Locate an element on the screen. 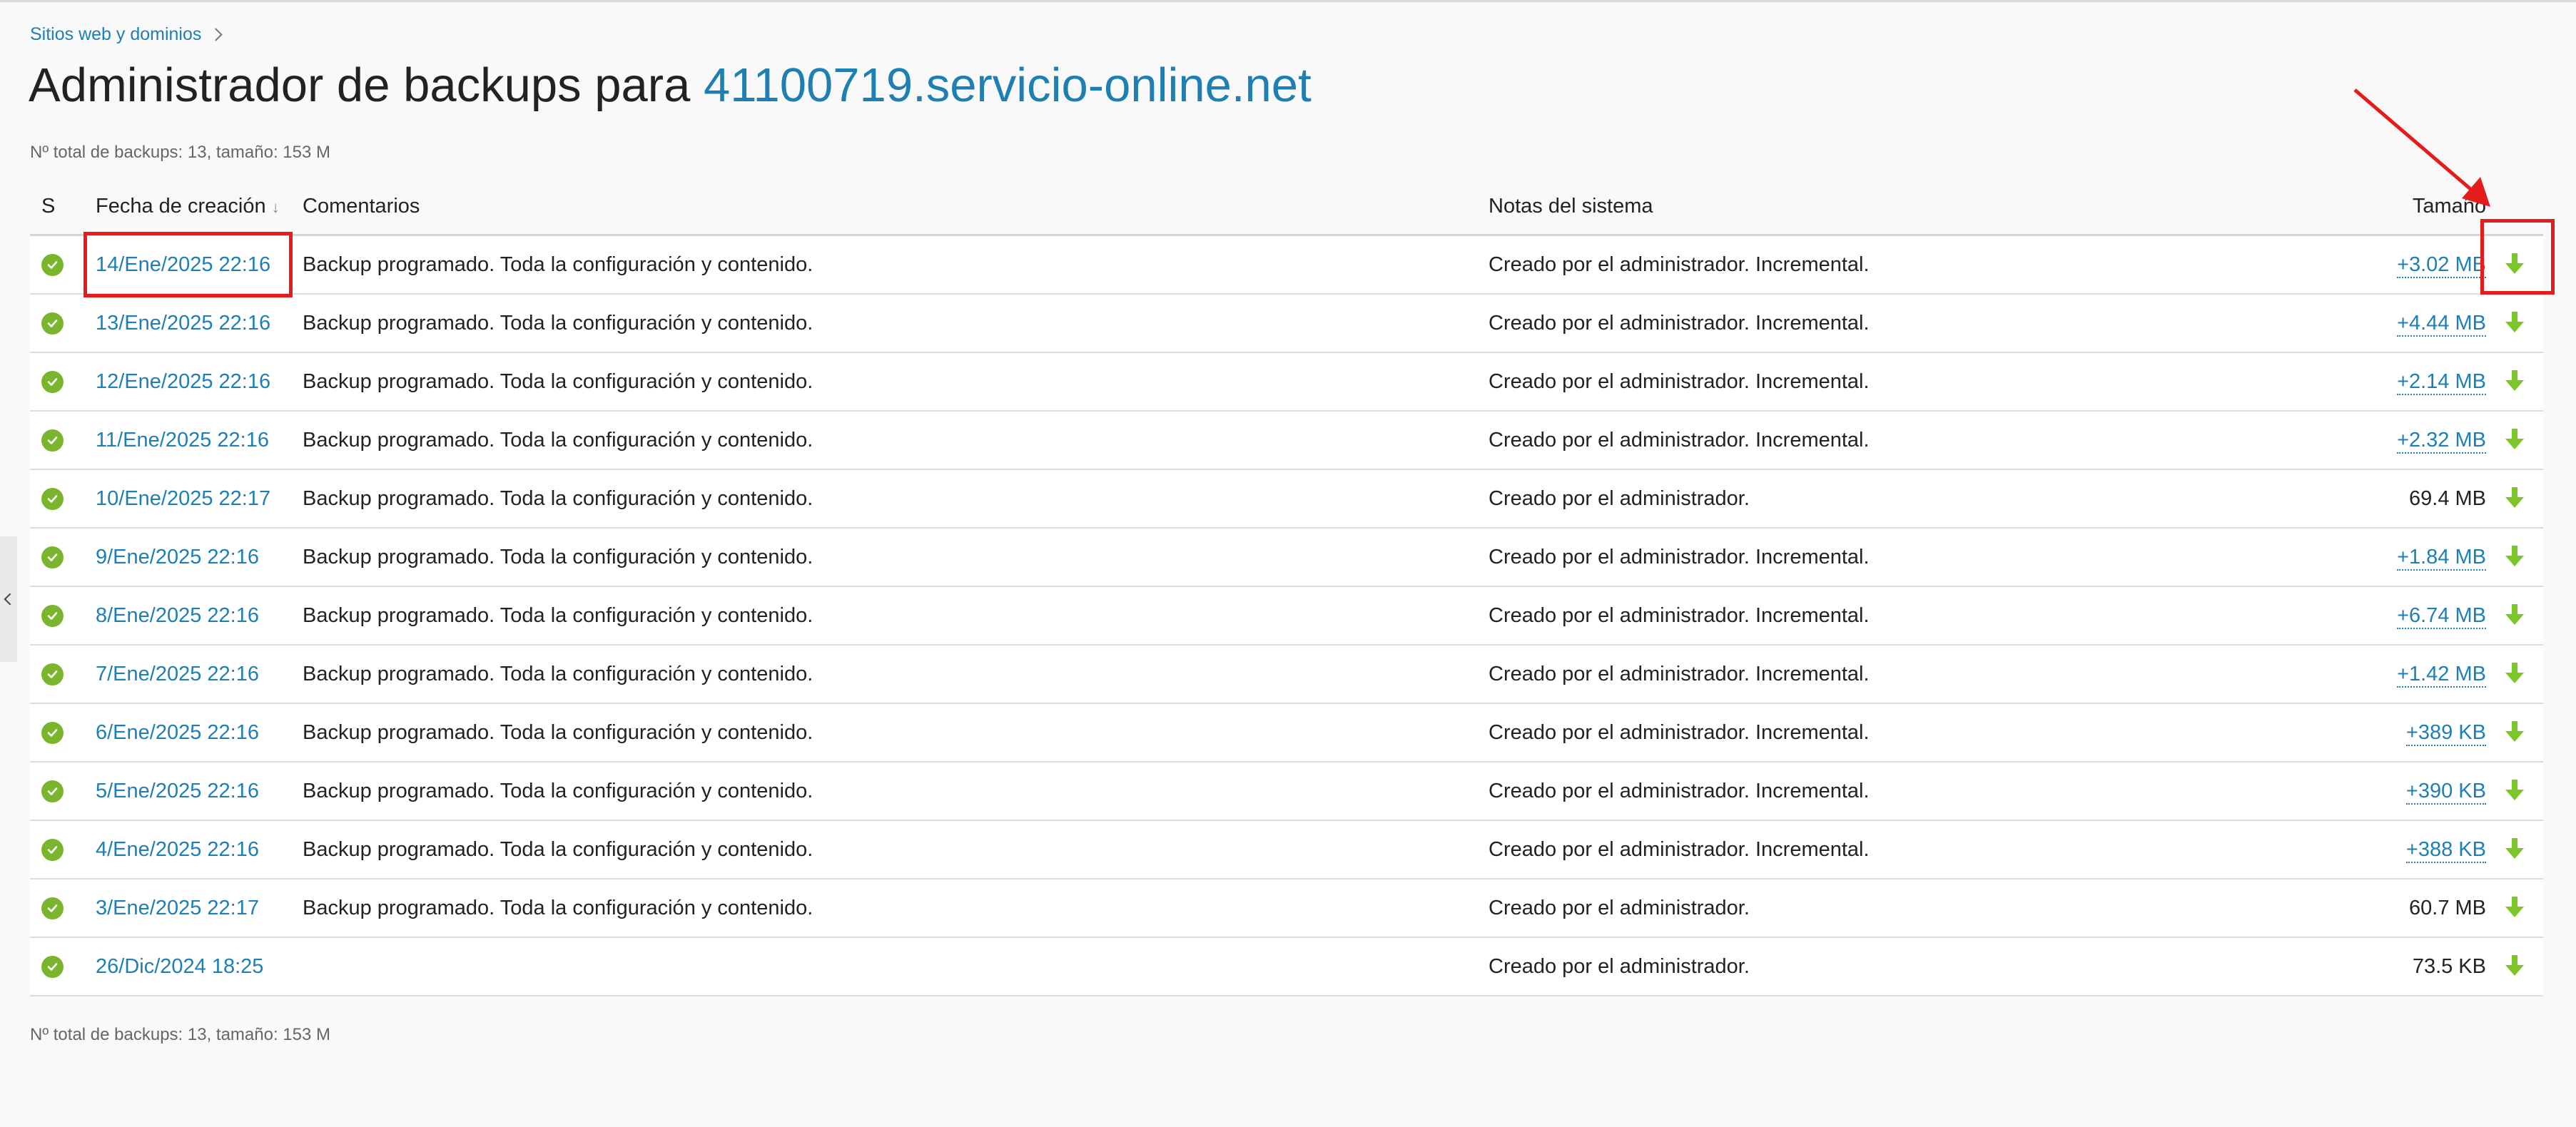 This screenshot has height=1127, width=2576. top-border is located at coordinates (1288, 1).